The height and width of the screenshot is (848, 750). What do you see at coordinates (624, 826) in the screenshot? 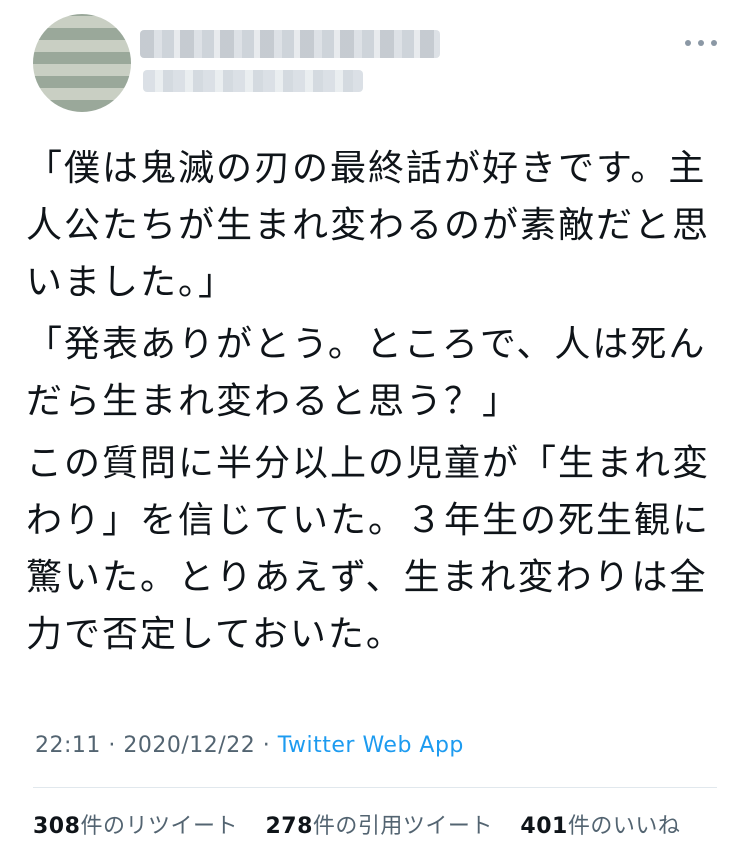
I see `likes-label: 件のいいね` at bounding box center [624, 826].